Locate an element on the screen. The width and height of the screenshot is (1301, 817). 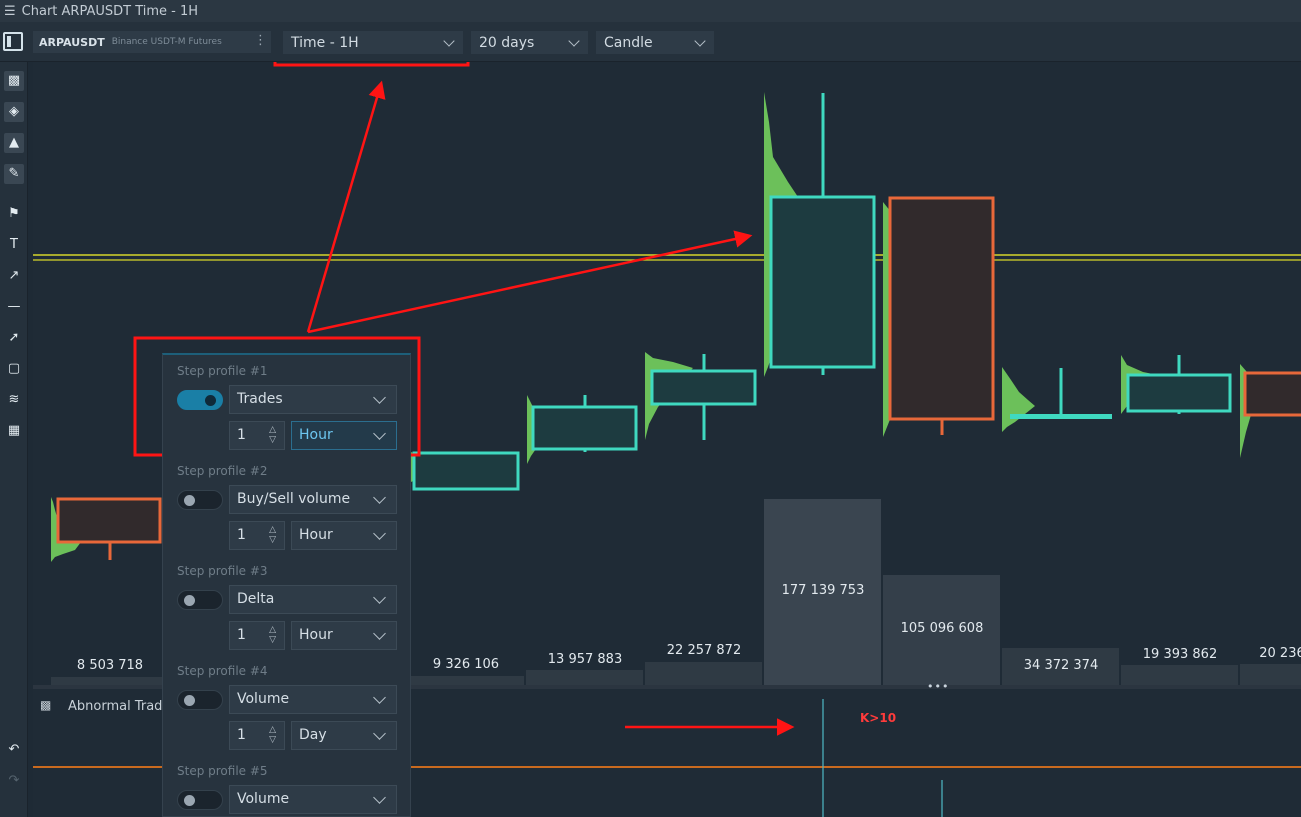
step-profile-title: Step profile #3 is located at coordinates (222, 571).